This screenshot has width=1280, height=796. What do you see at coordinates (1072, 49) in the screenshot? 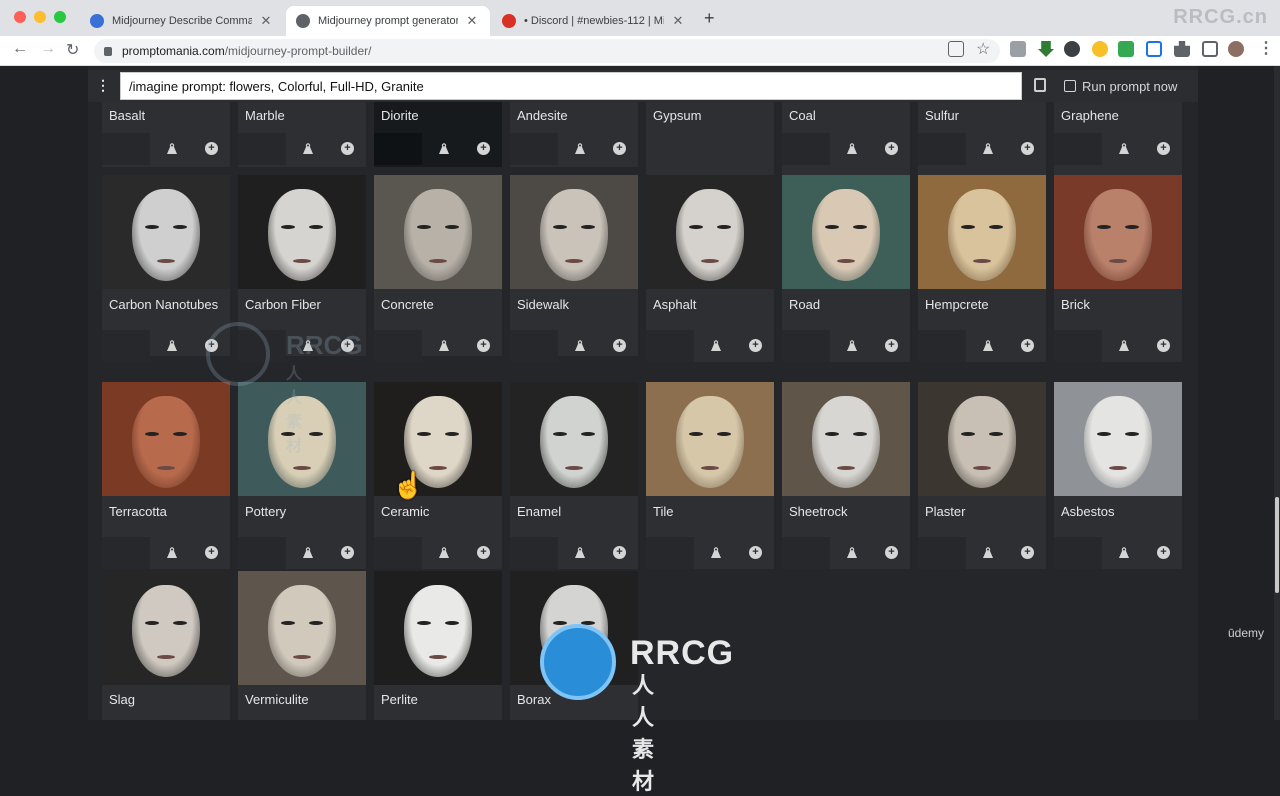
I see `extension-bear-icon` at bounding box center [1072, 49].